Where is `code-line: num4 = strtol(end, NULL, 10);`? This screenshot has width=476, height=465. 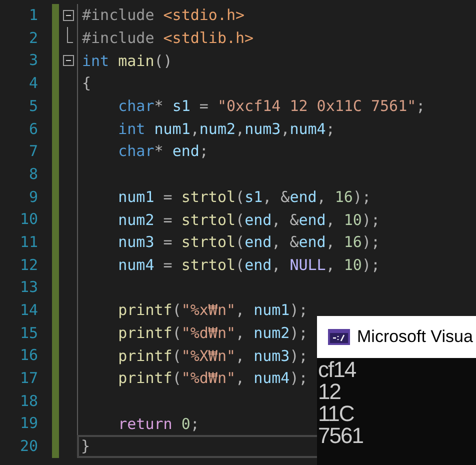 code-line: num4 = strtol(end, NULL, 10); is located at coordinates (248, 264).